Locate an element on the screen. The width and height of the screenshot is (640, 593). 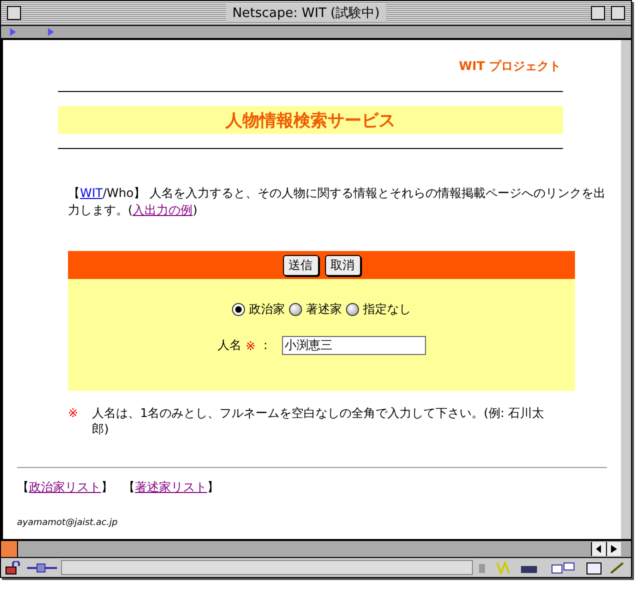
list-link: 政治家リスト is located at coordinates (65, 487).